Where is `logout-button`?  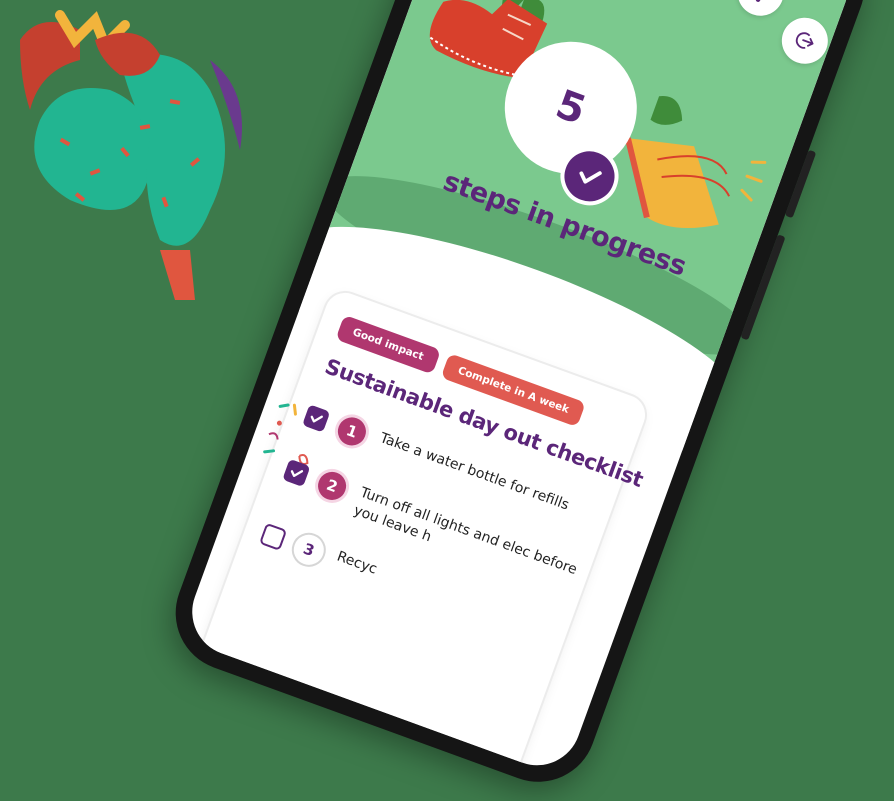 logout-button is located at coordinates (805, 41).